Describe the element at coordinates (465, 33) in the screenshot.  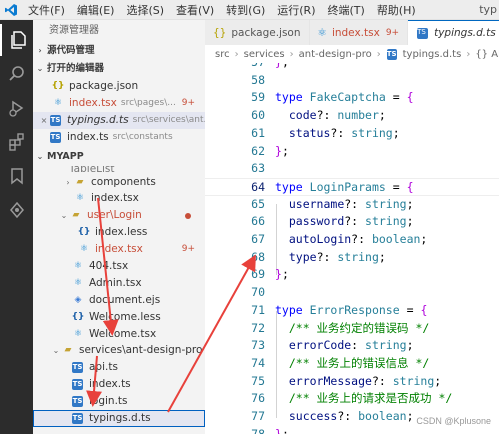
I see `tab-label: typings.d.ts` at that location.